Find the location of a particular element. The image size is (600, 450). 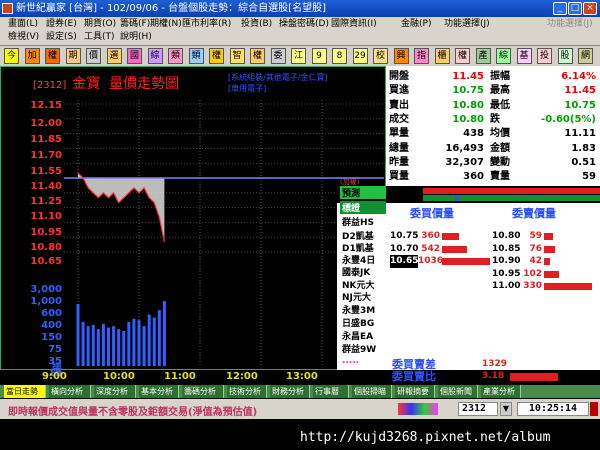

menu-item-9: 金融(P) is located at coordinates (416, 24).